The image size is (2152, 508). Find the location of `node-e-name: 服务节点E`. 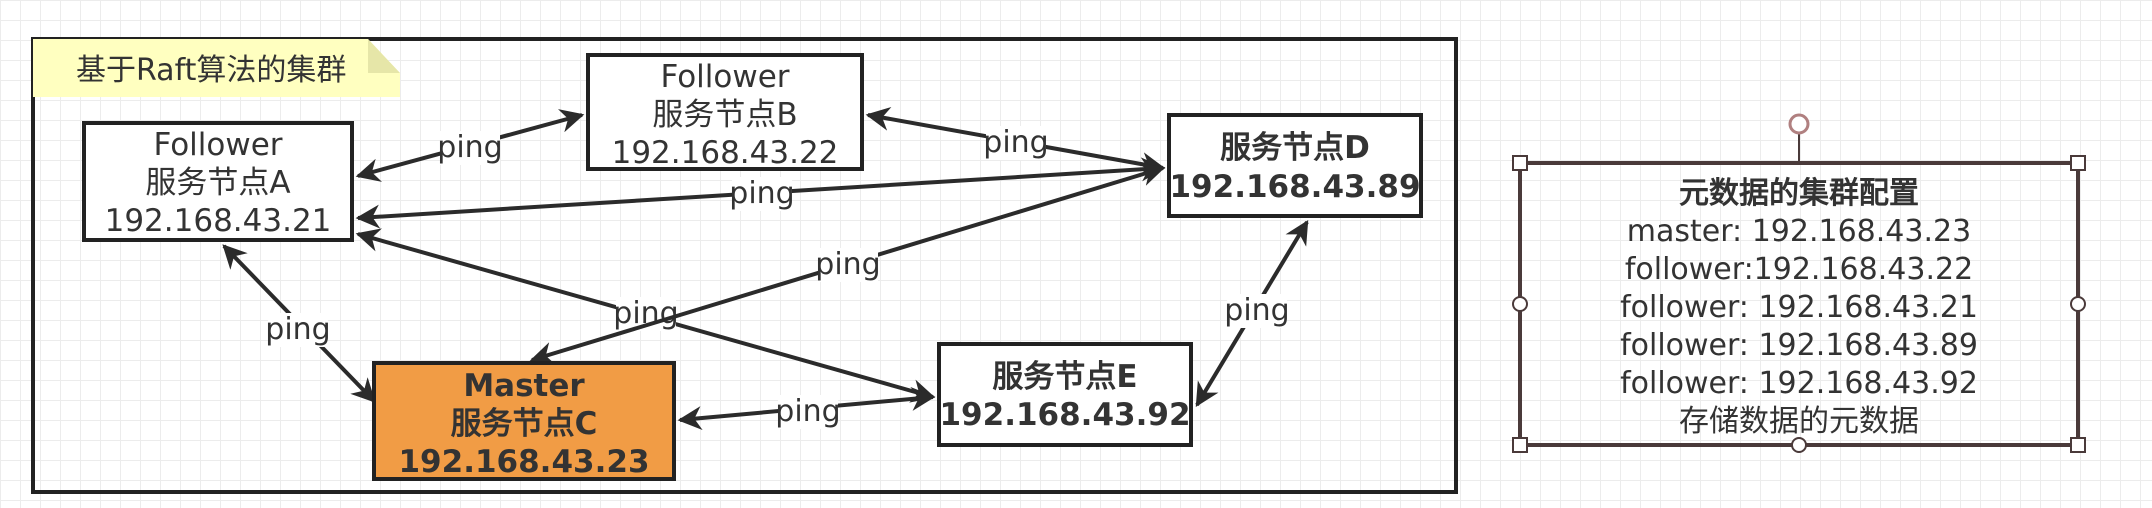

node-e-name: 服务节点E is located at coordinates (1064, 377).